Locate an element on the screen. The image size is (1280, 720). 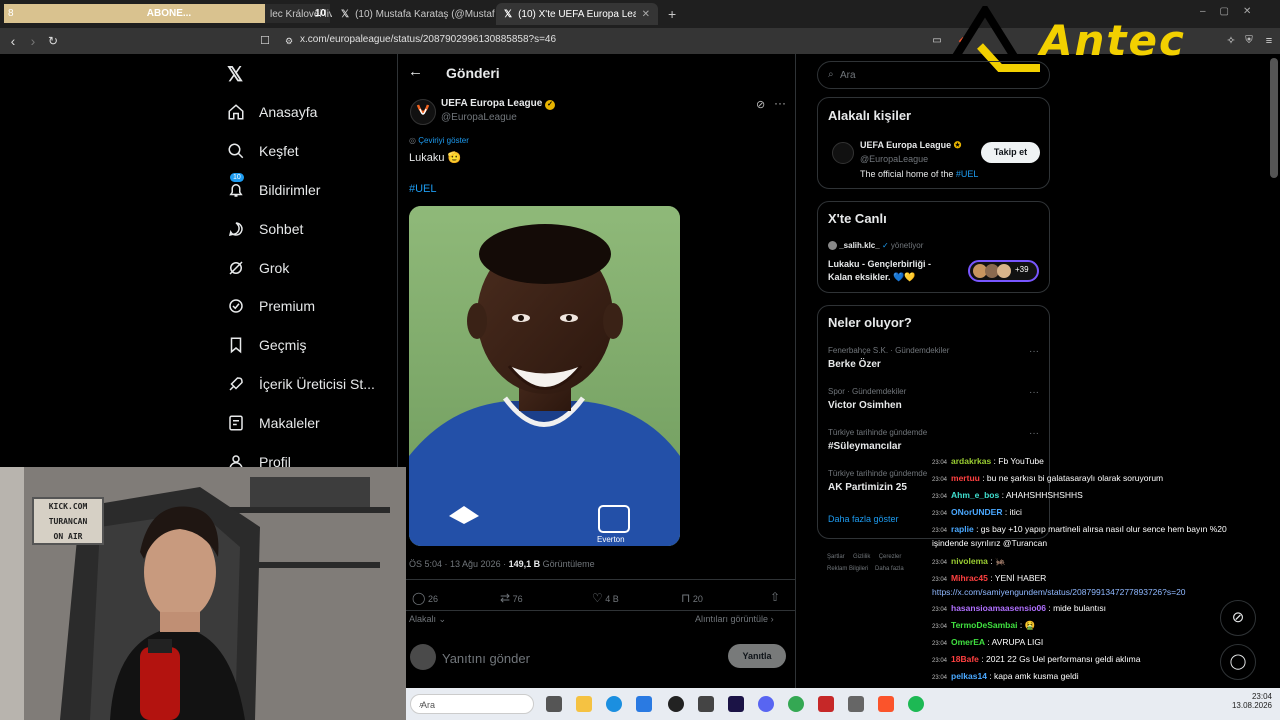
post-hashtag: #UEL is located at coordinates (423, 189).